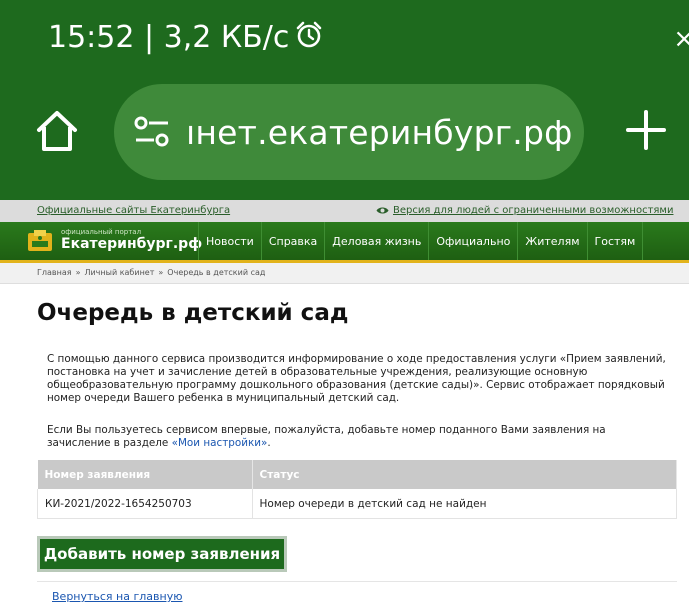 The height and width of the screenshot is (603, 689). What do you see at coordinates (117, 596) in the screenshot?
I see `back-to-home-link: Вернуться на главную` at bounding box center [117, 596].